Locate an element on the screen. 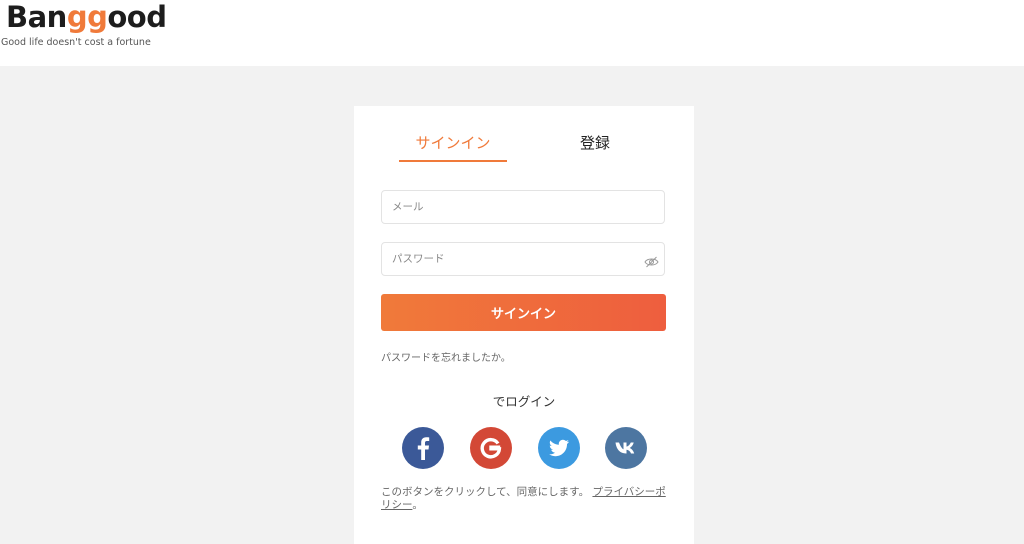 The image size is (1024, 544). eye-off-icon is located at coordinates (651, 260).